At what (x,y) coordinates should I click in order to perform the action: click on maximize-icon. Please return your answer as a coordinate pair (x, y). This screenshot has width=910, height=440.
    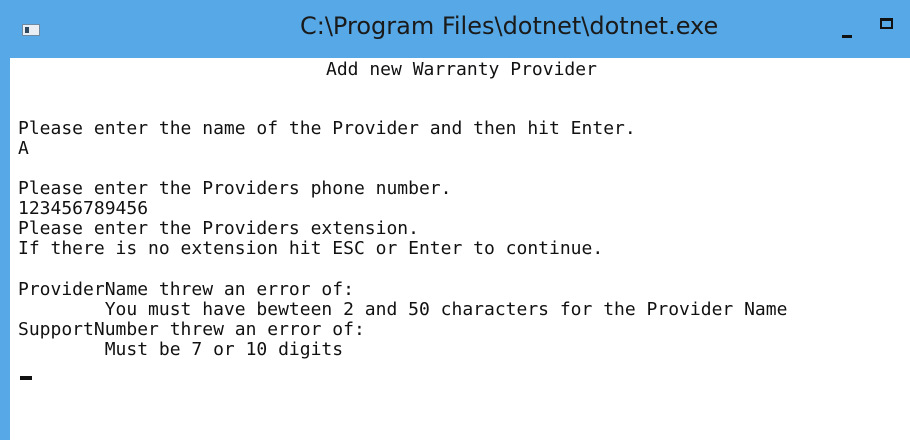
    Looking at the image, I should click on (887, 26).